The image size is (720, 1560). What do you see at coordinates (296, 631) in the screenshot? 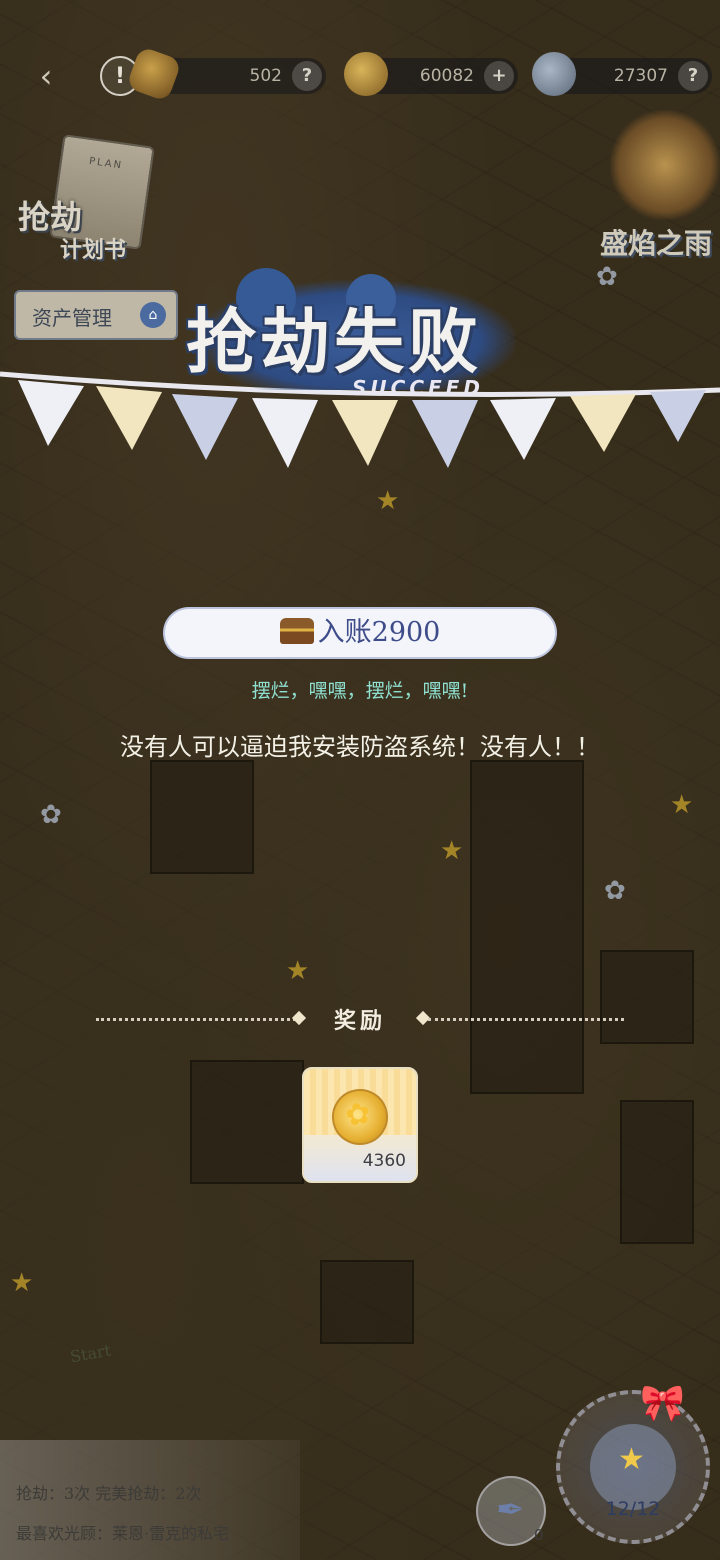
I see `treasure-chest-icon` at bounding box center [296, 631].